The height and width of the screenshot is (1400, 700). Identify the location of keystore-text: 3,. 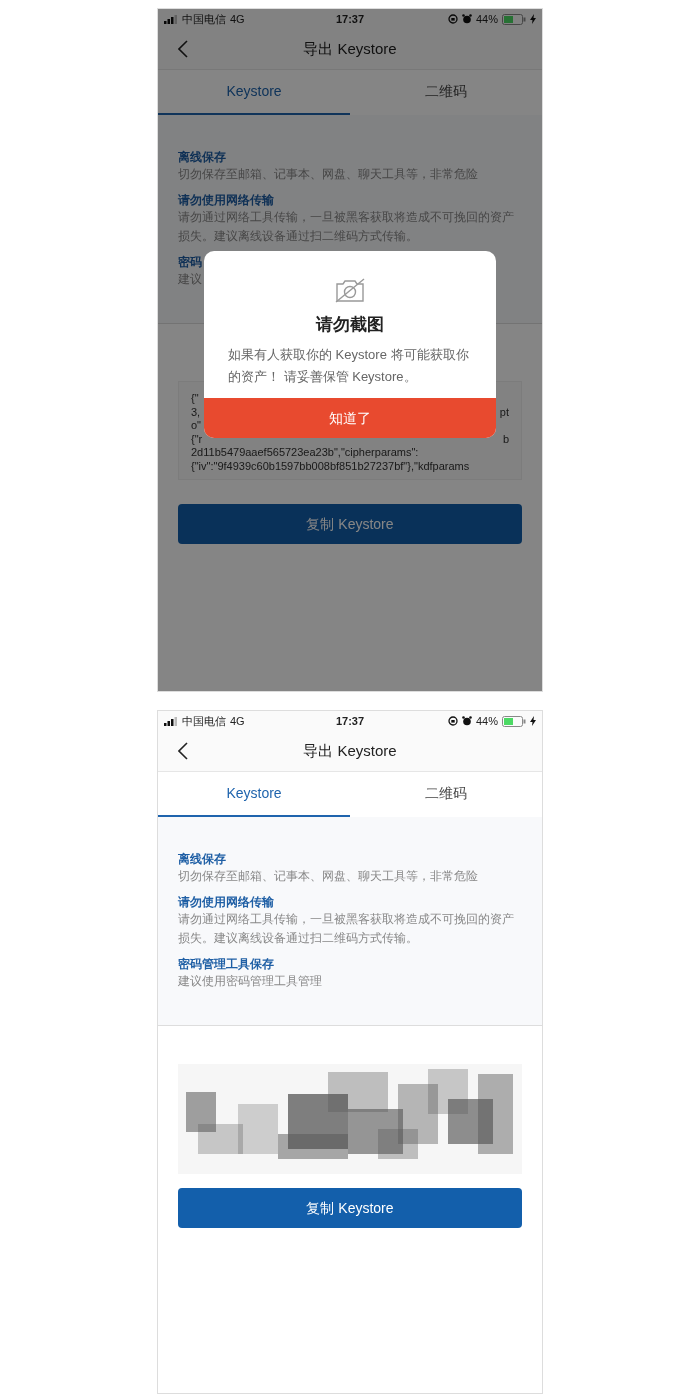
(196, 412).